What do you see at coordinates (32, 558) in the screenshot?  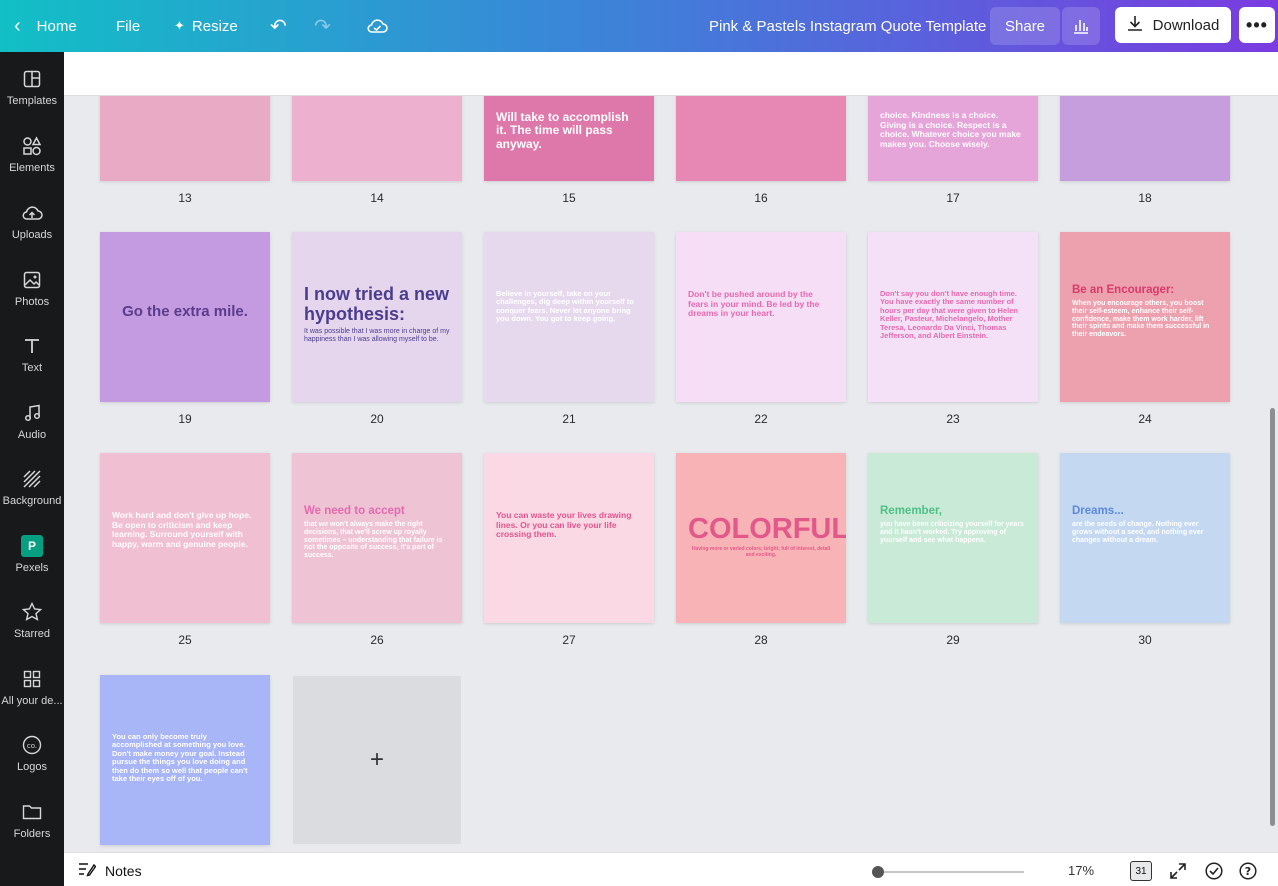 I see `sidebar-item-pexels: P Pexels` at bounding box center [32, 558].